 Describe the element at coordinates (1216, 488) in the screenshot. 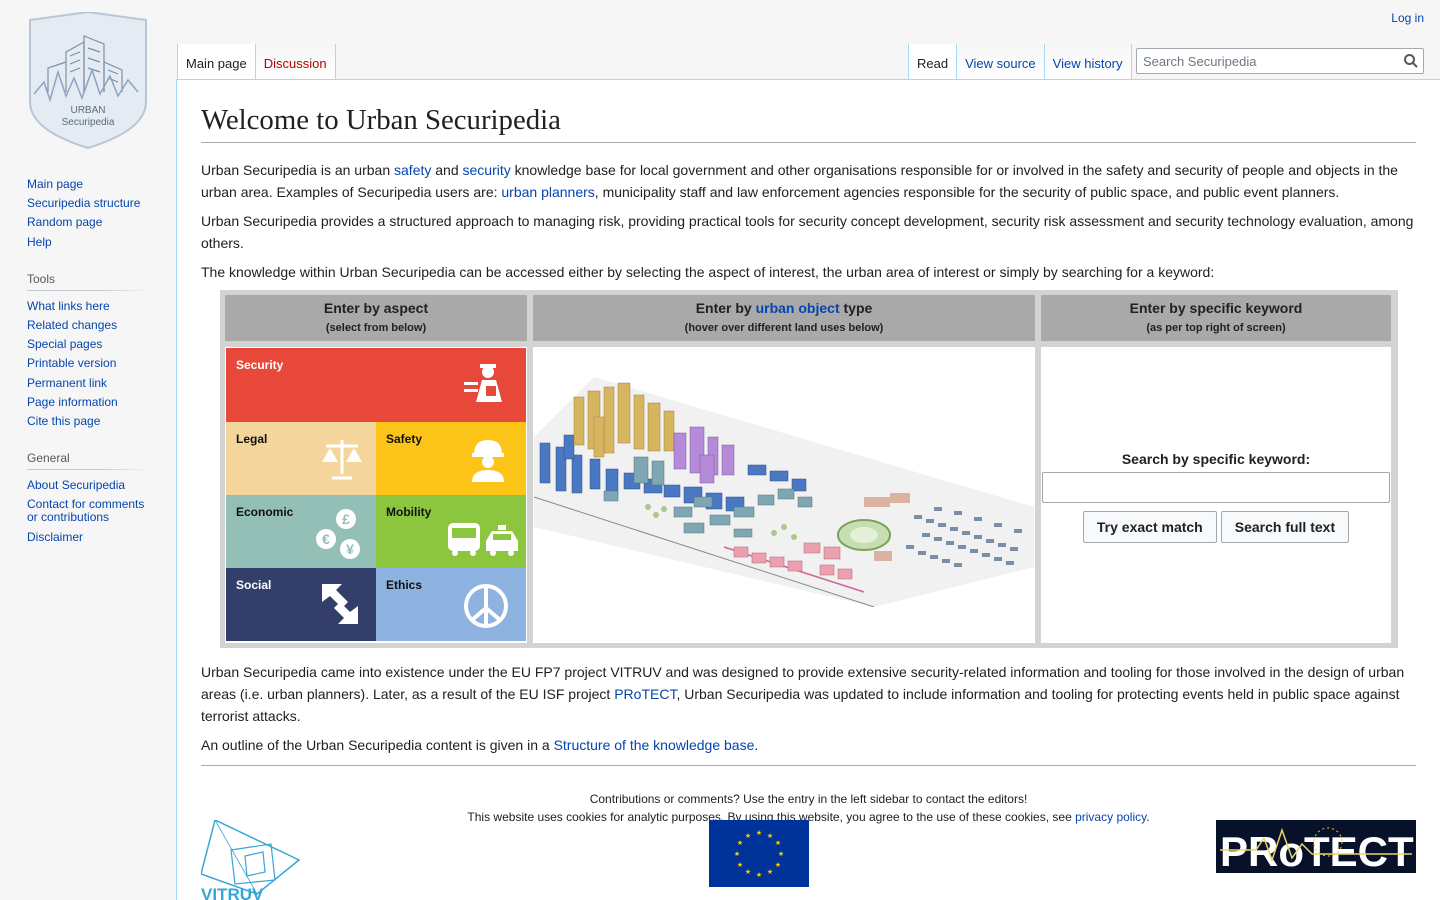

I see `keyword-input` at that location.